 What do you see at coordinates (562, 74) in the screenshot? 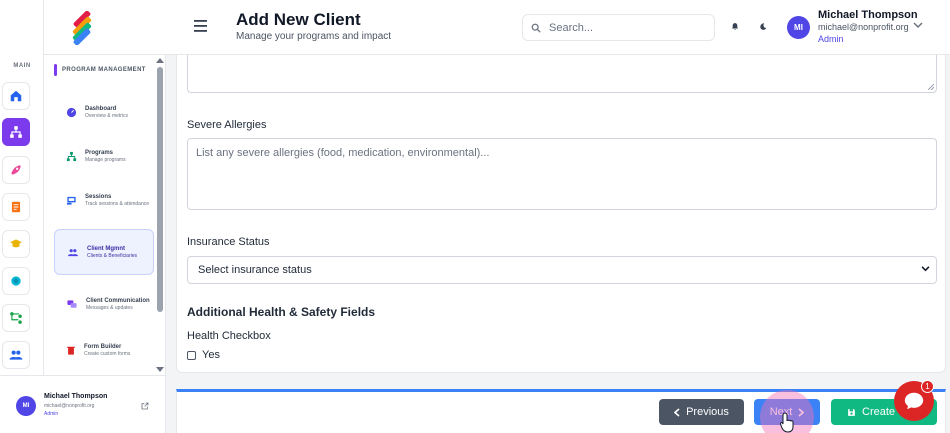
I see `previous-textarea` at bounding box center [562, 74].